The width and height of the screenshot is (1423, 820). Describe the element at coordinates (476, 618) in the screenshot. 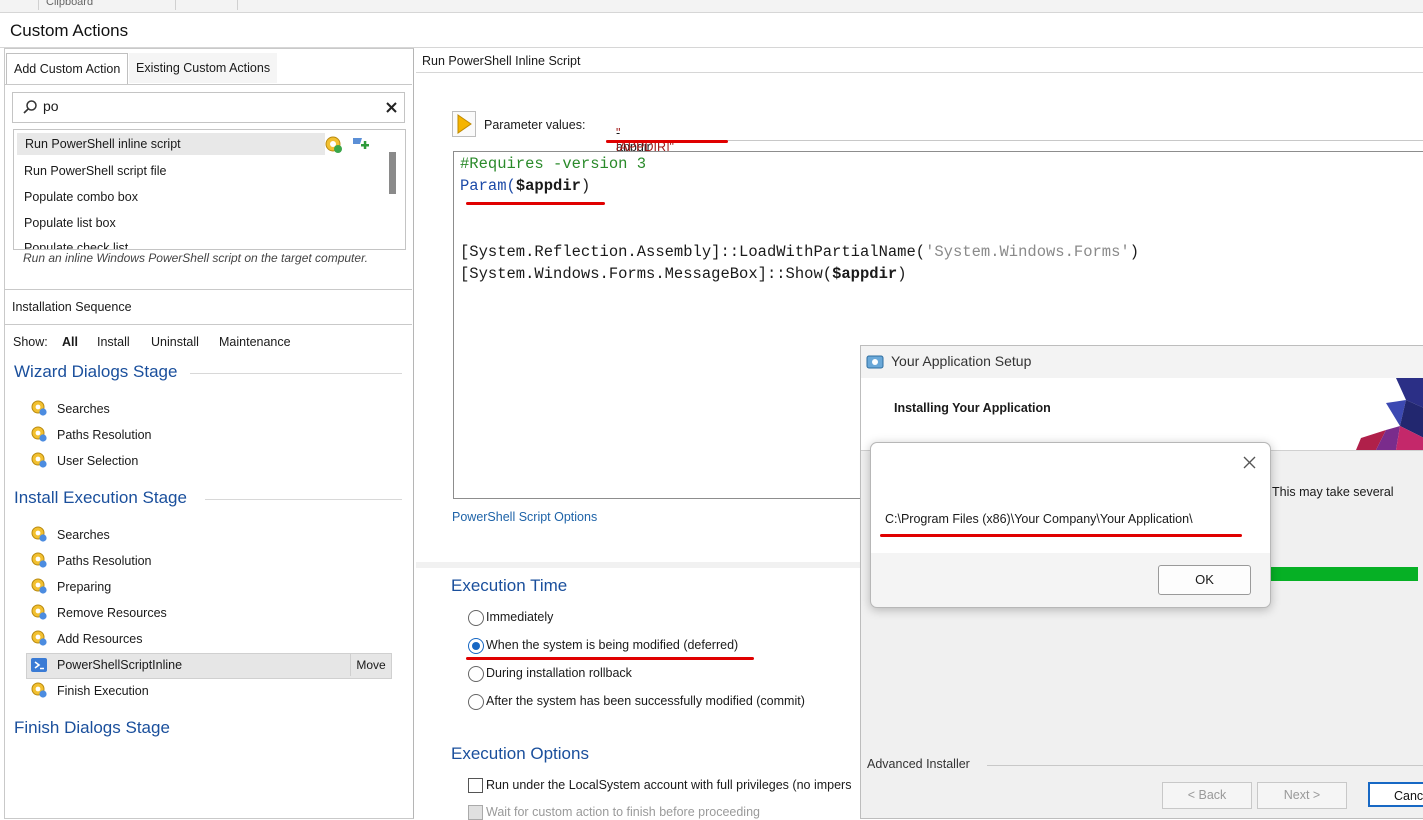

I see `radio-immediately` at that location.